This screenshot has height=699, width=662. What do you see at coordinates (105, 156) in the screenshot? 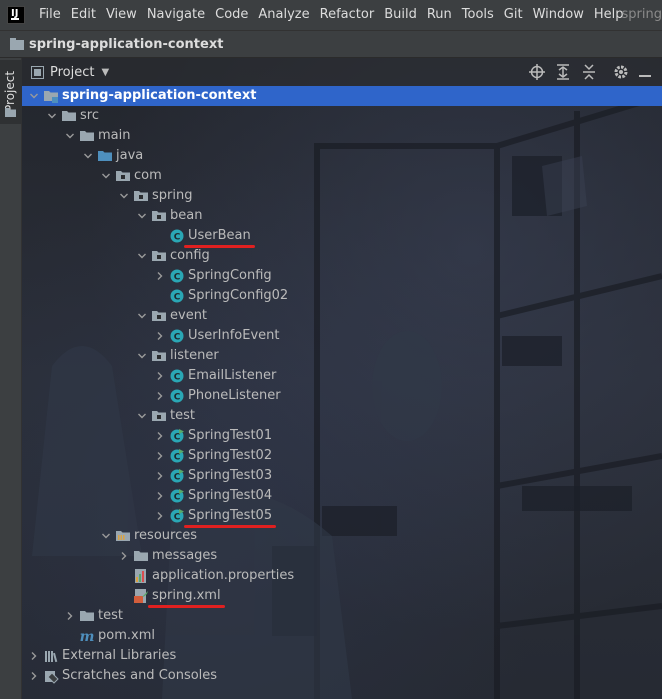
I see `source-folder-icon` at bounding box center [105, 156].